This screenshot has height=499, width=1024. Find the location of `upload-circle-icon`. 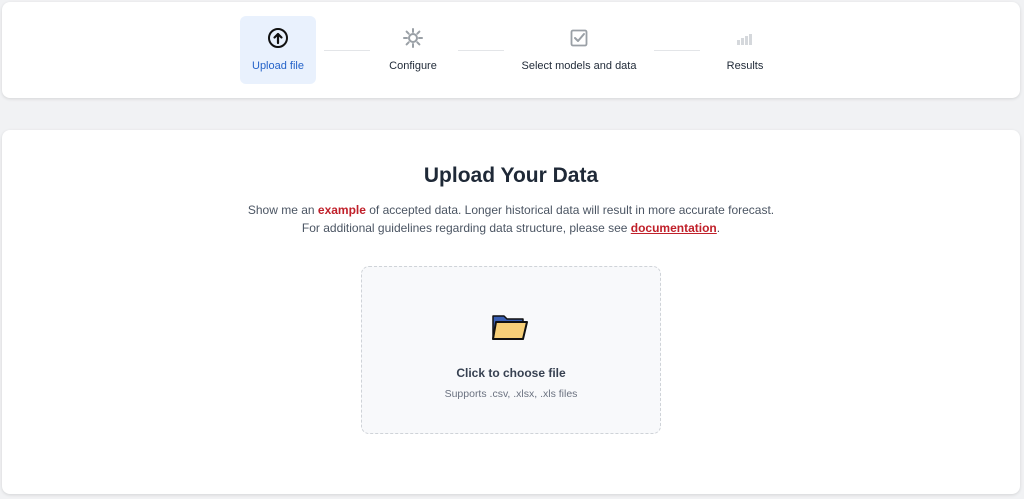

upload-circle-icon is located at coordinates (278, 38).